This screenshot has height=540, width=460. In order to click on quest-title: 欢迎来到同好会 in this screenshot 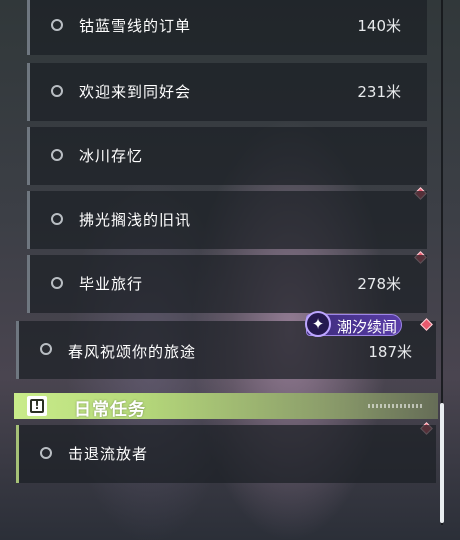, I will do `click(135, 92)`.